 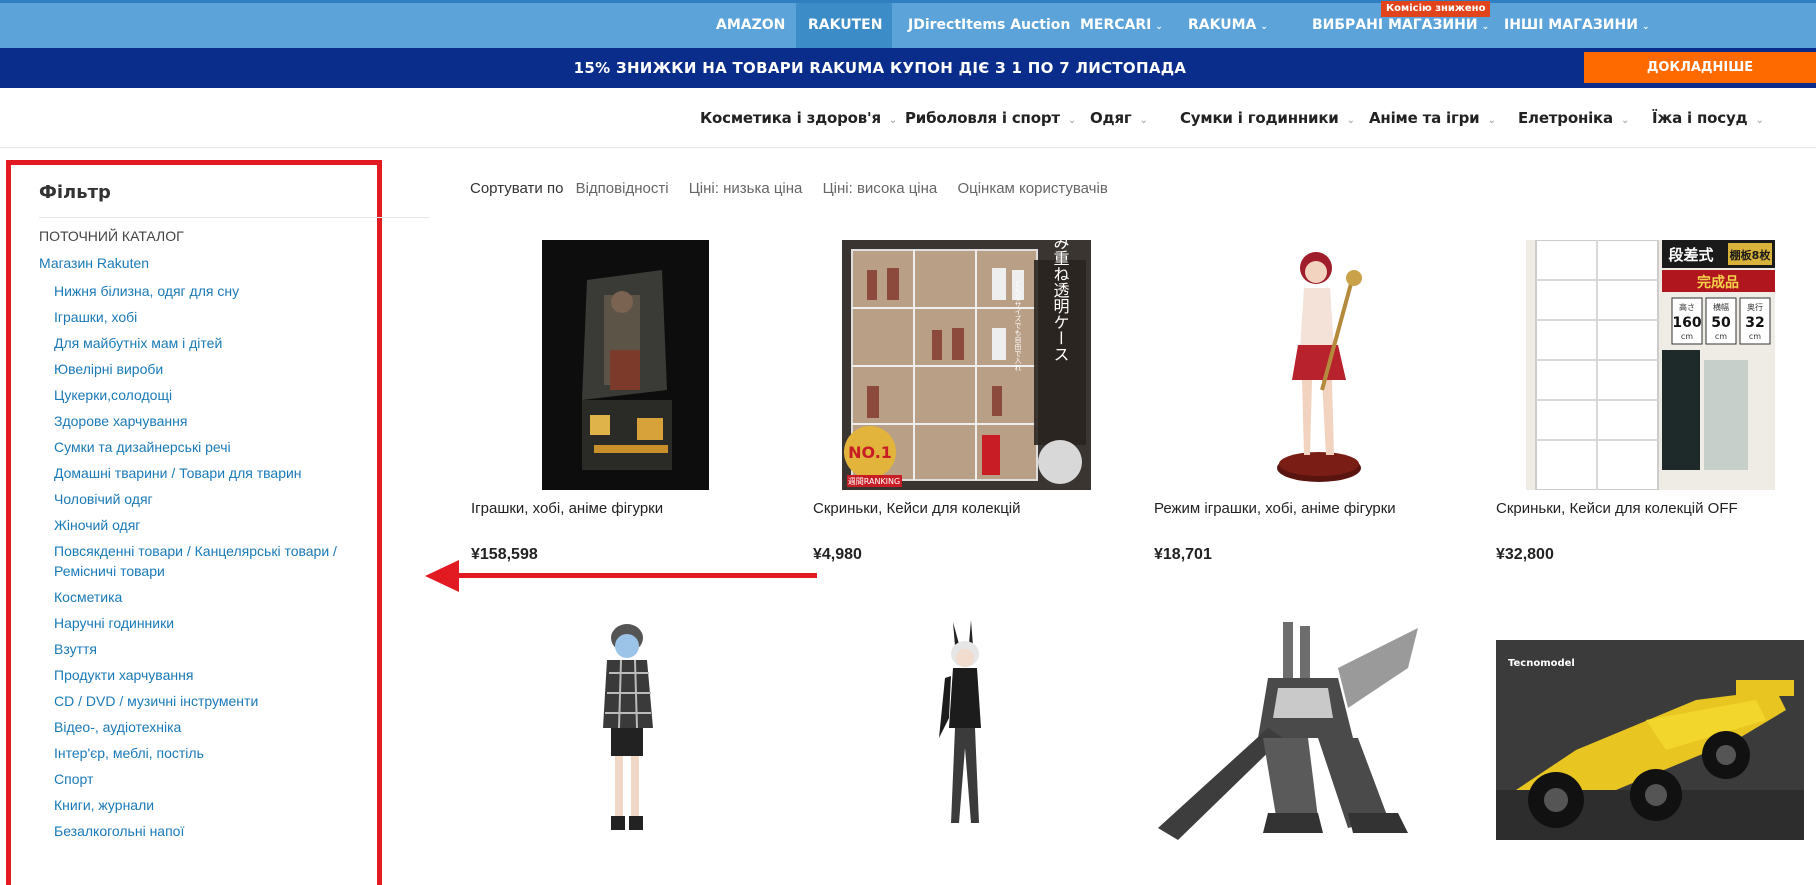 What do you see at coordinates (1275, 508) in the screenshot?
I see `product-title: Режим іграшки, хобі, аніме фігурки` at bounding box center [1275, 508].